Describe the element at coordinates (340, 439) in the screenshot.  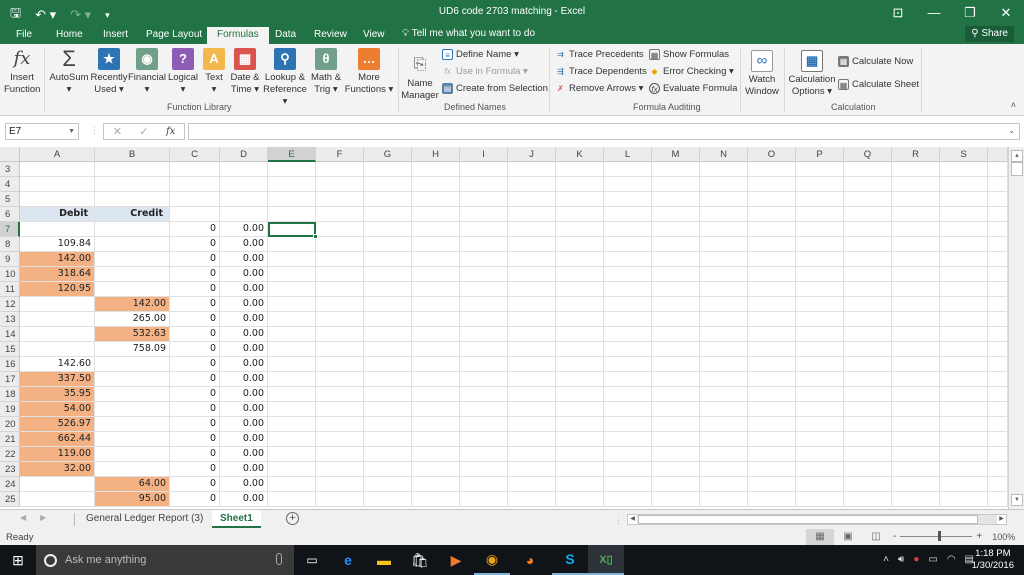
I see `cell-f21` at that location.